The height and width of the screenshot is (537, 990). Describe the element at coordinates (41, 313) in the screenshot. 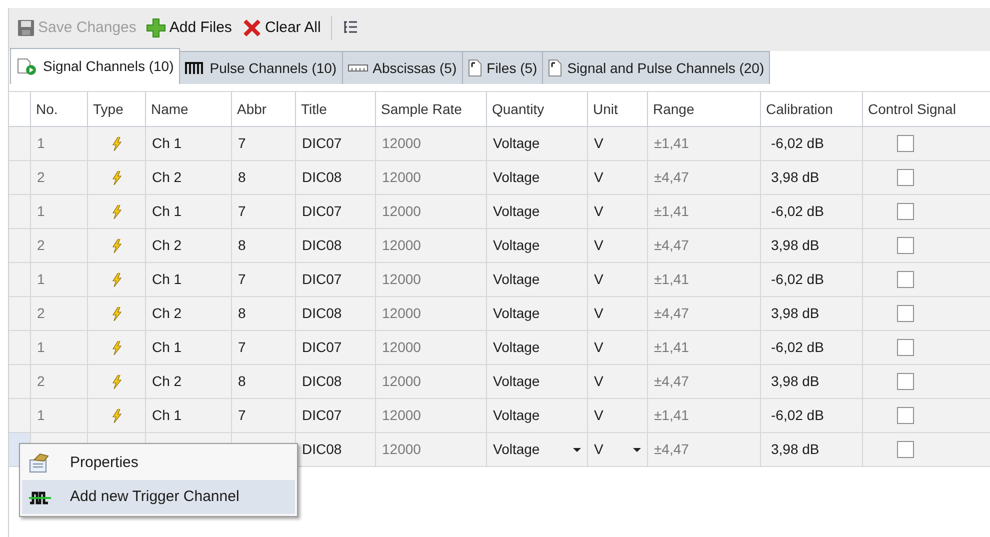

I see `table-cell-text: 2` at that location.